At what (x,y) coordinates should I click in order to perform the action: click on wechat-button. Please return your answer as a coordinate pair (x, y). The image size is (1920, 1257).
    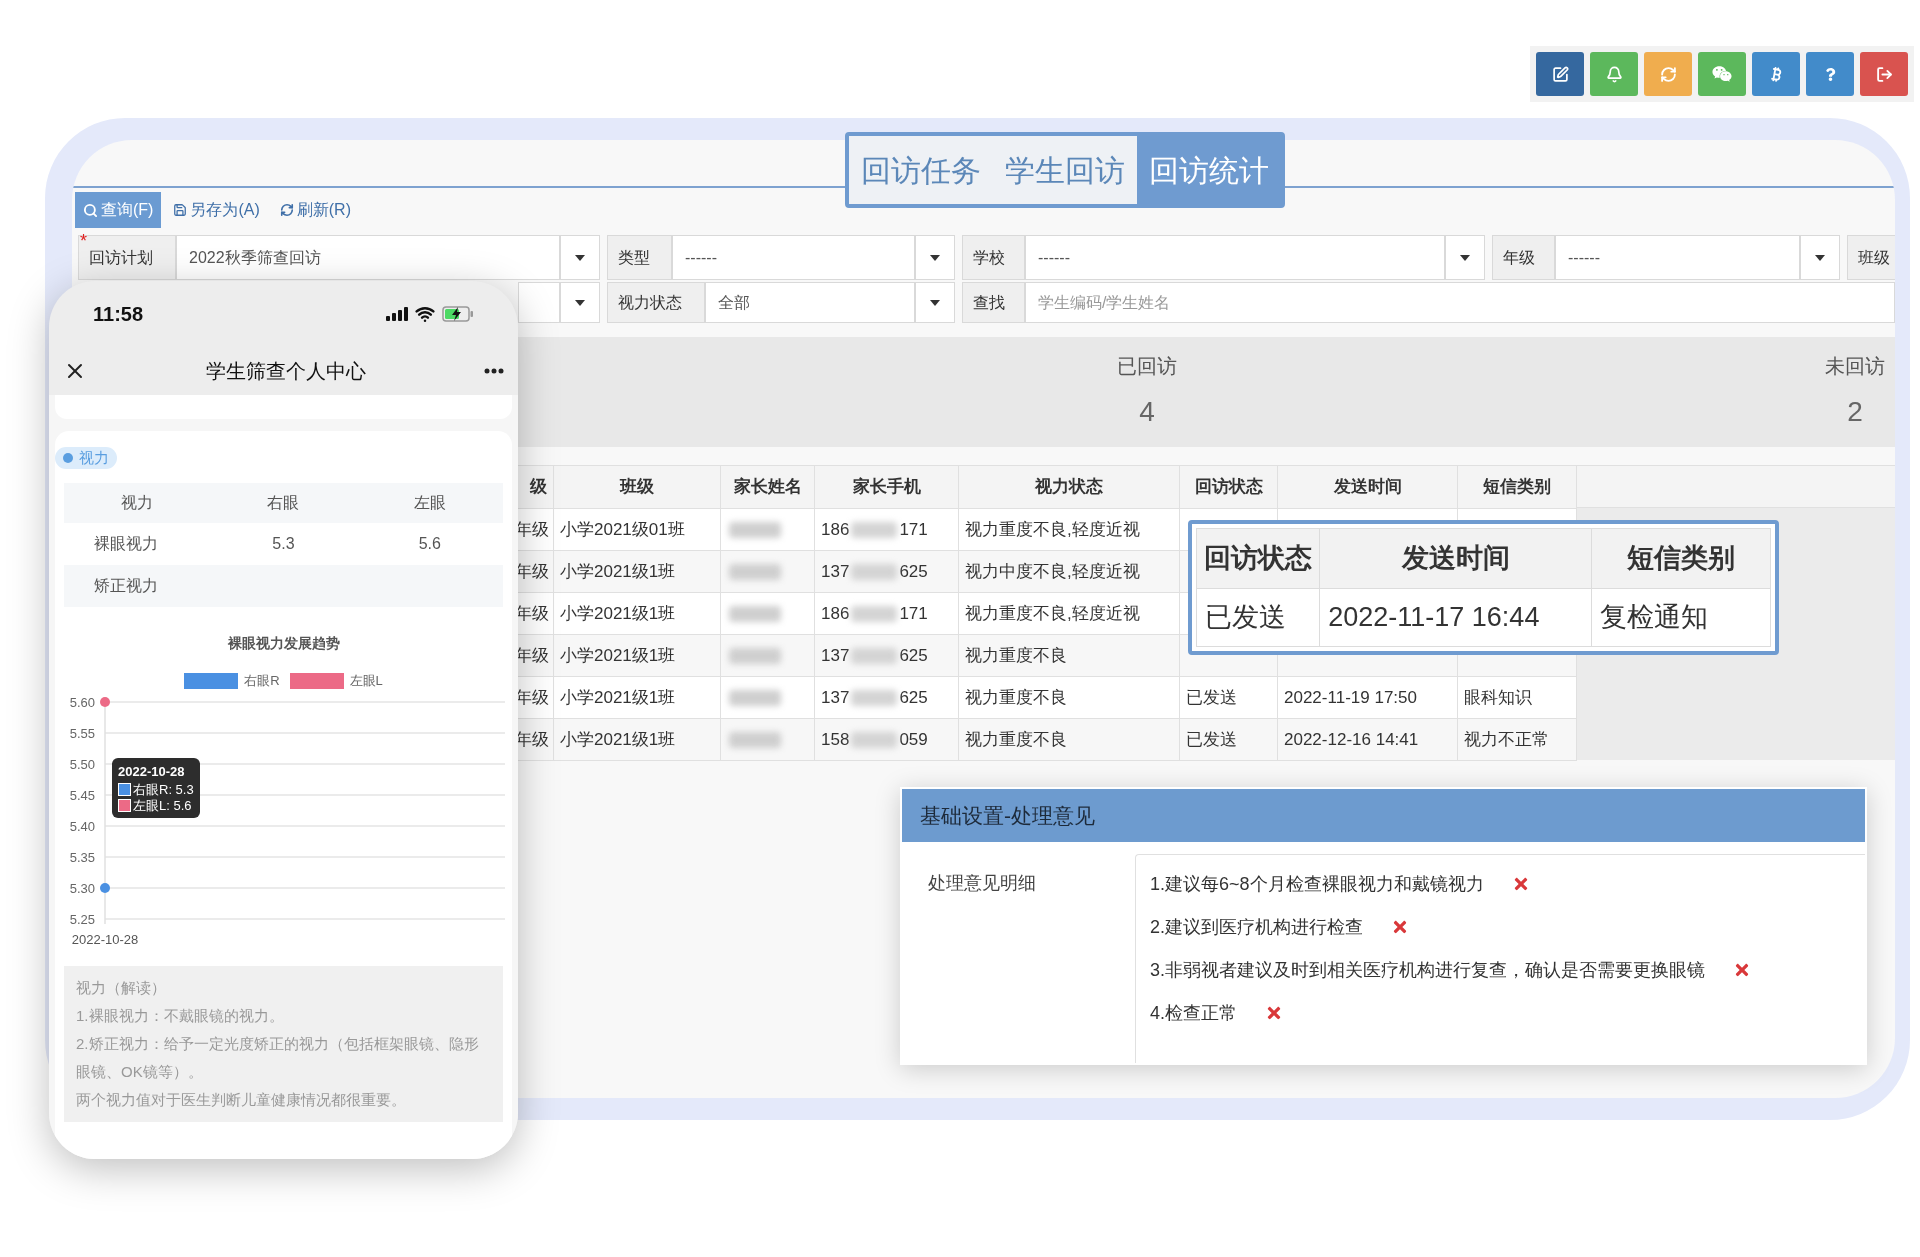
    Looking at the image, I should click on (1722, 74).